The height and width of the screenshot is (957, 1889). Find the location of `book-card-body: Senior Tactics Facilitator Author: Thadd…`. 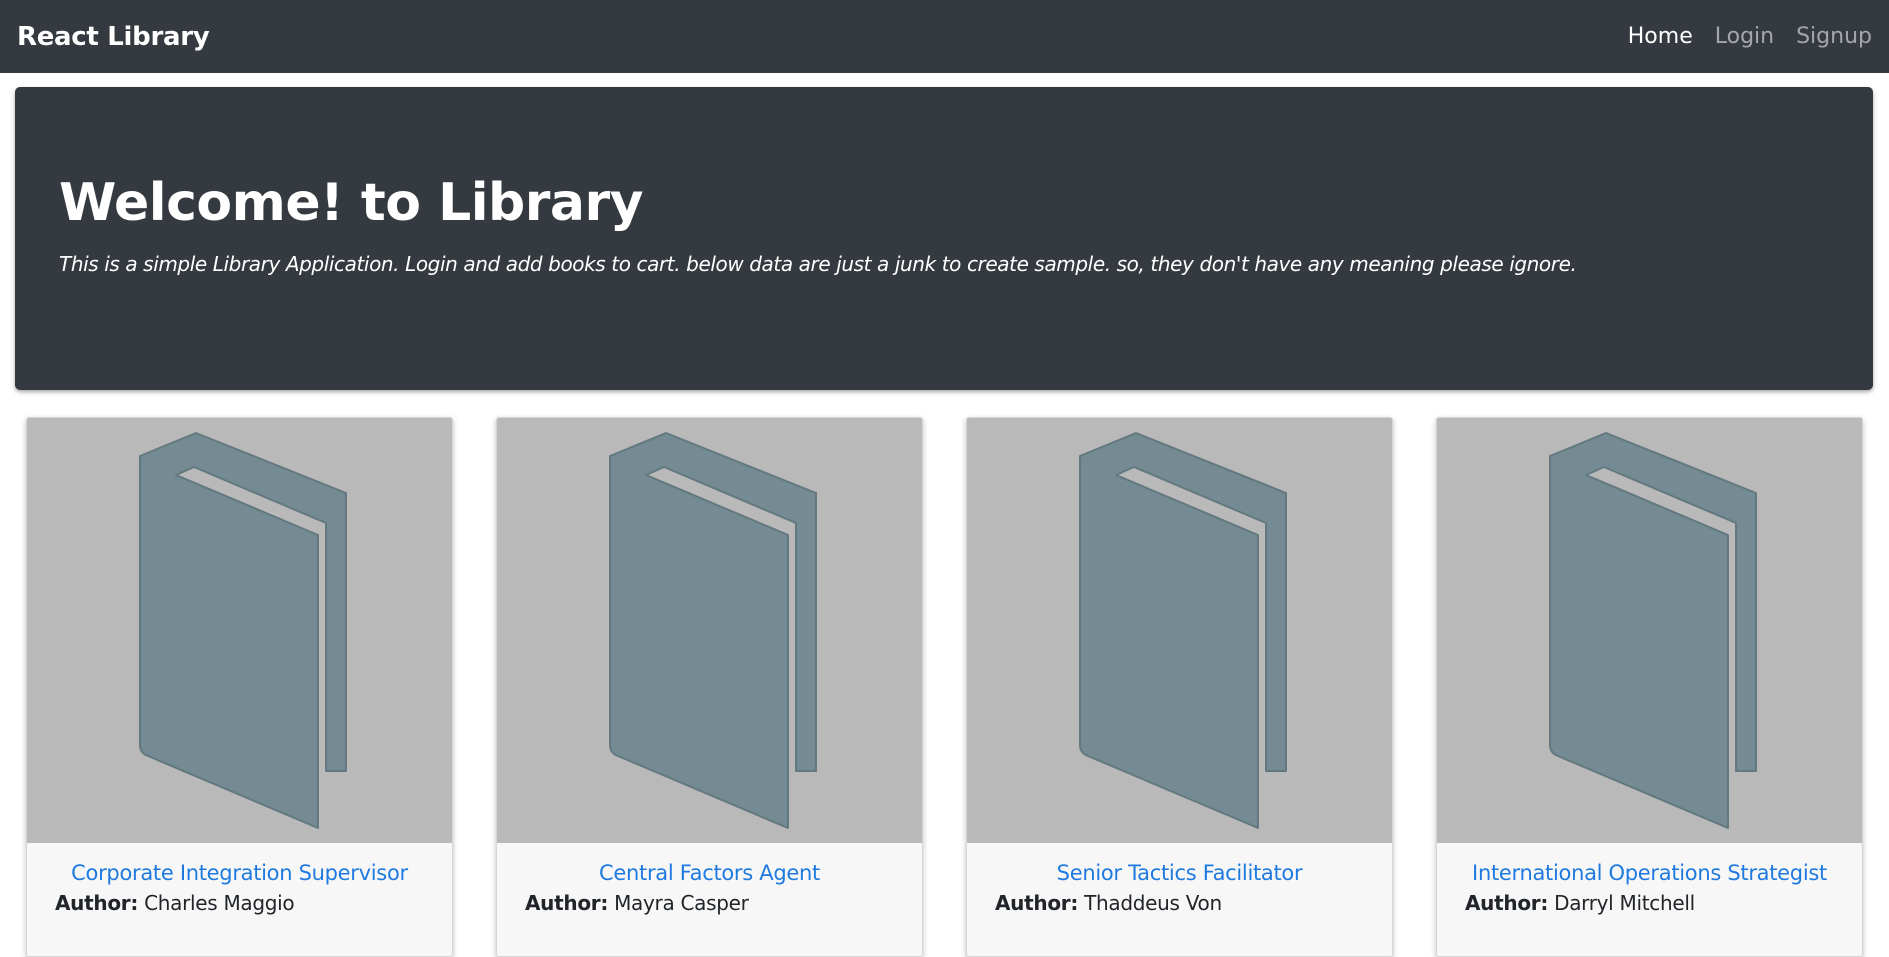

book-card-body: Senior Tactics Facilitator Author: Thadd… is located at coordinates (1179, 879).